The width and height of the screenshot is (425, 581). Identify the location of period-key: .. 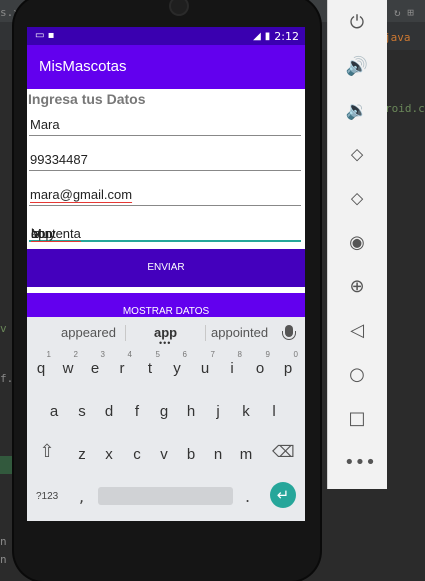
(247, 496).